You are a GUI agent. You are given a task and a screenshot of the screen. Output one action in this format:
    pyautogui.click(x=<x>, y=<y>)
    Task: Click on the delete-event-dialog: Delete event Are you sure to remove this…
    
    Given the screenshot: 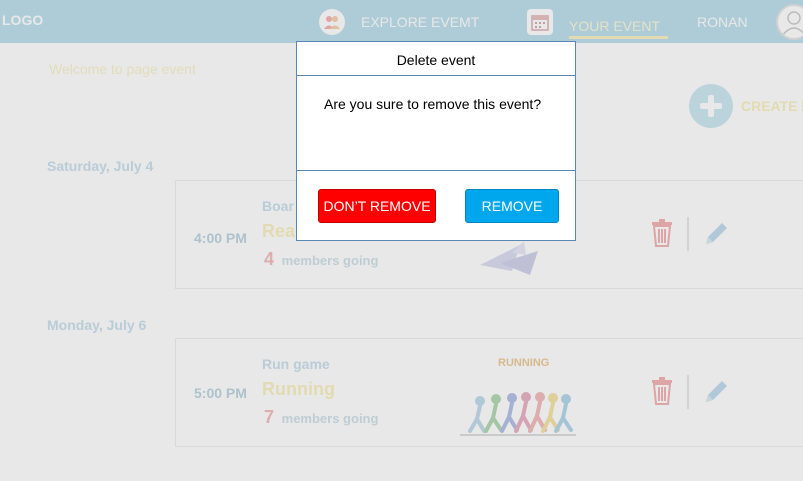 What is the action you would take?
    pyautogui.click(x=436, y=141)
    